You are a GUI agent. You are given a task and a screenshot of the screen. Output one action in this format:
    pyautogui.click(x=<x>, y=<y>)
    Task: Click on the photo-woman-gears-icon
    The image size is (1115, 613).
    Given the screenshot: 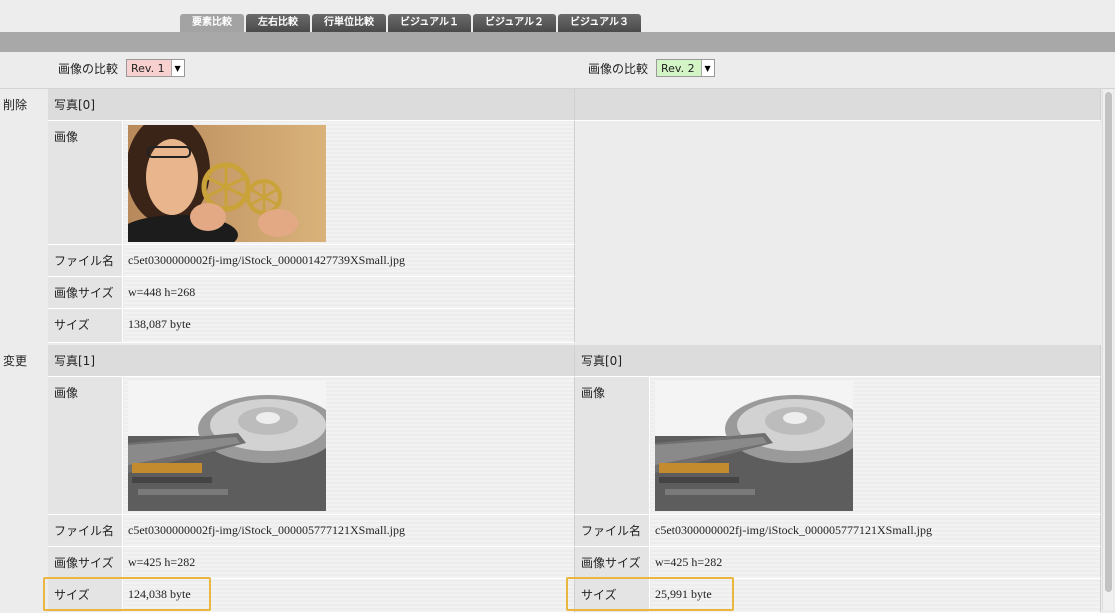 What is the action you would take?
    pyautogui.click(x=227, y=183)
    